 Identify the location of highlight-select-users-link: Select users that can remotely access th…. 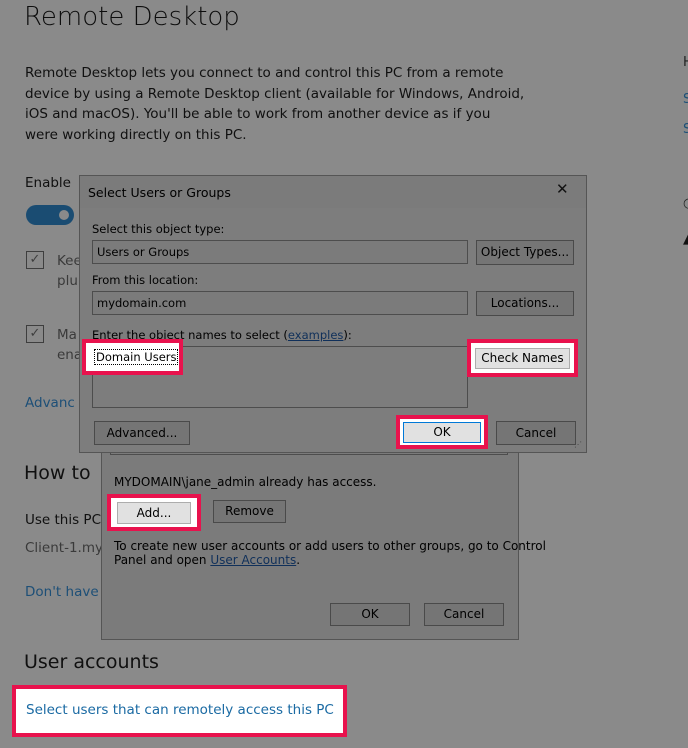
(179, 711).